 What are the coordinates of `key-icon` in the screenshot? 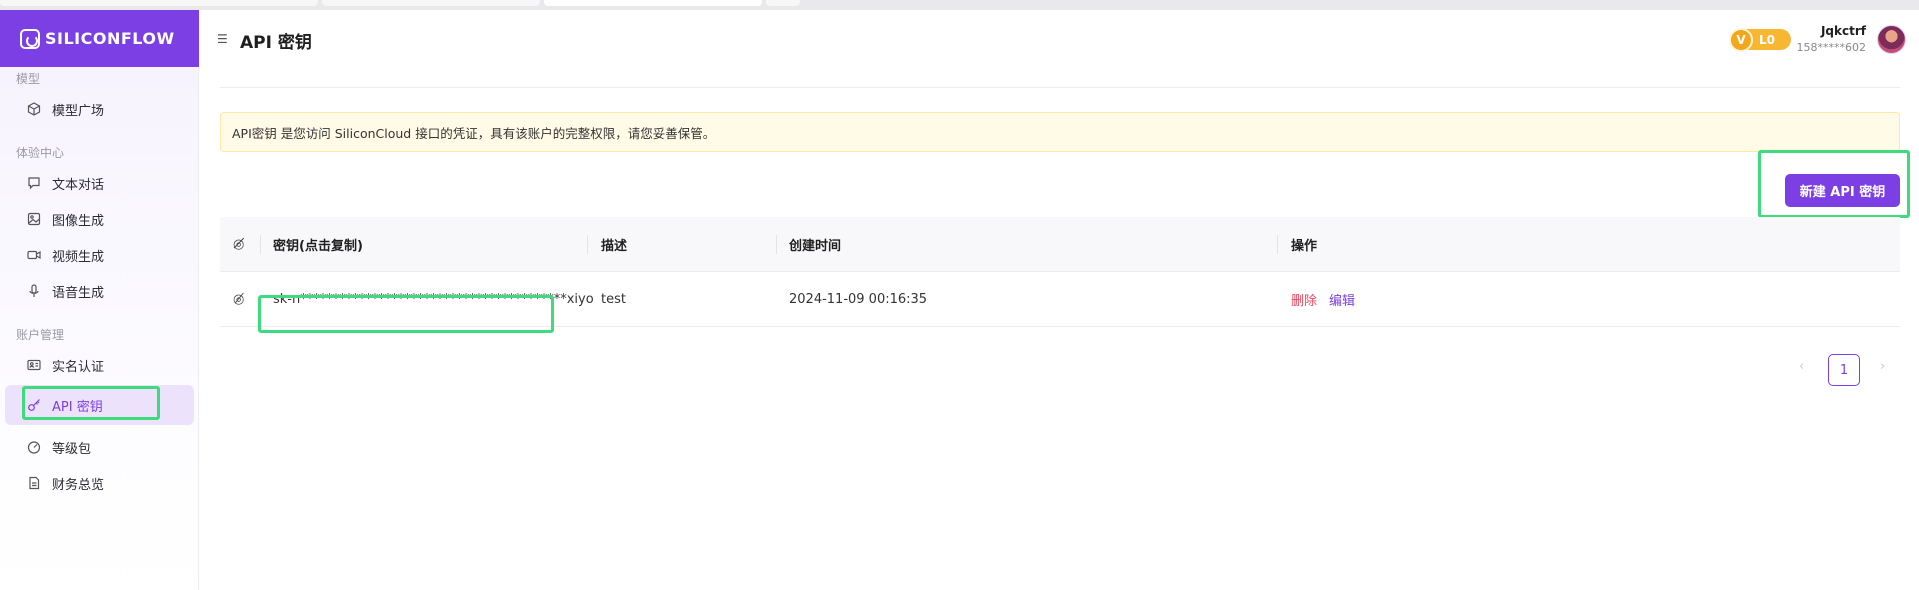 It's located at (34, 405).